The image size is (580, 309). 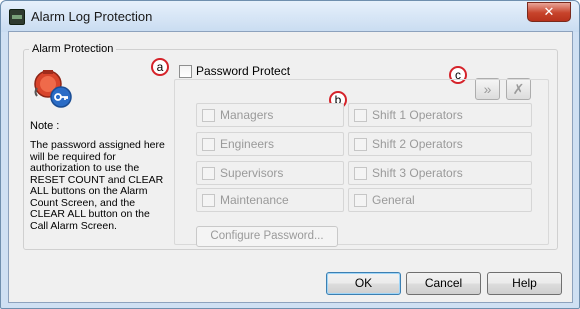 What do you see at coordinates (417, 173) in the screenshot?
I see `role-label: Shift 3 Operators` at bounding box center [417, 173].